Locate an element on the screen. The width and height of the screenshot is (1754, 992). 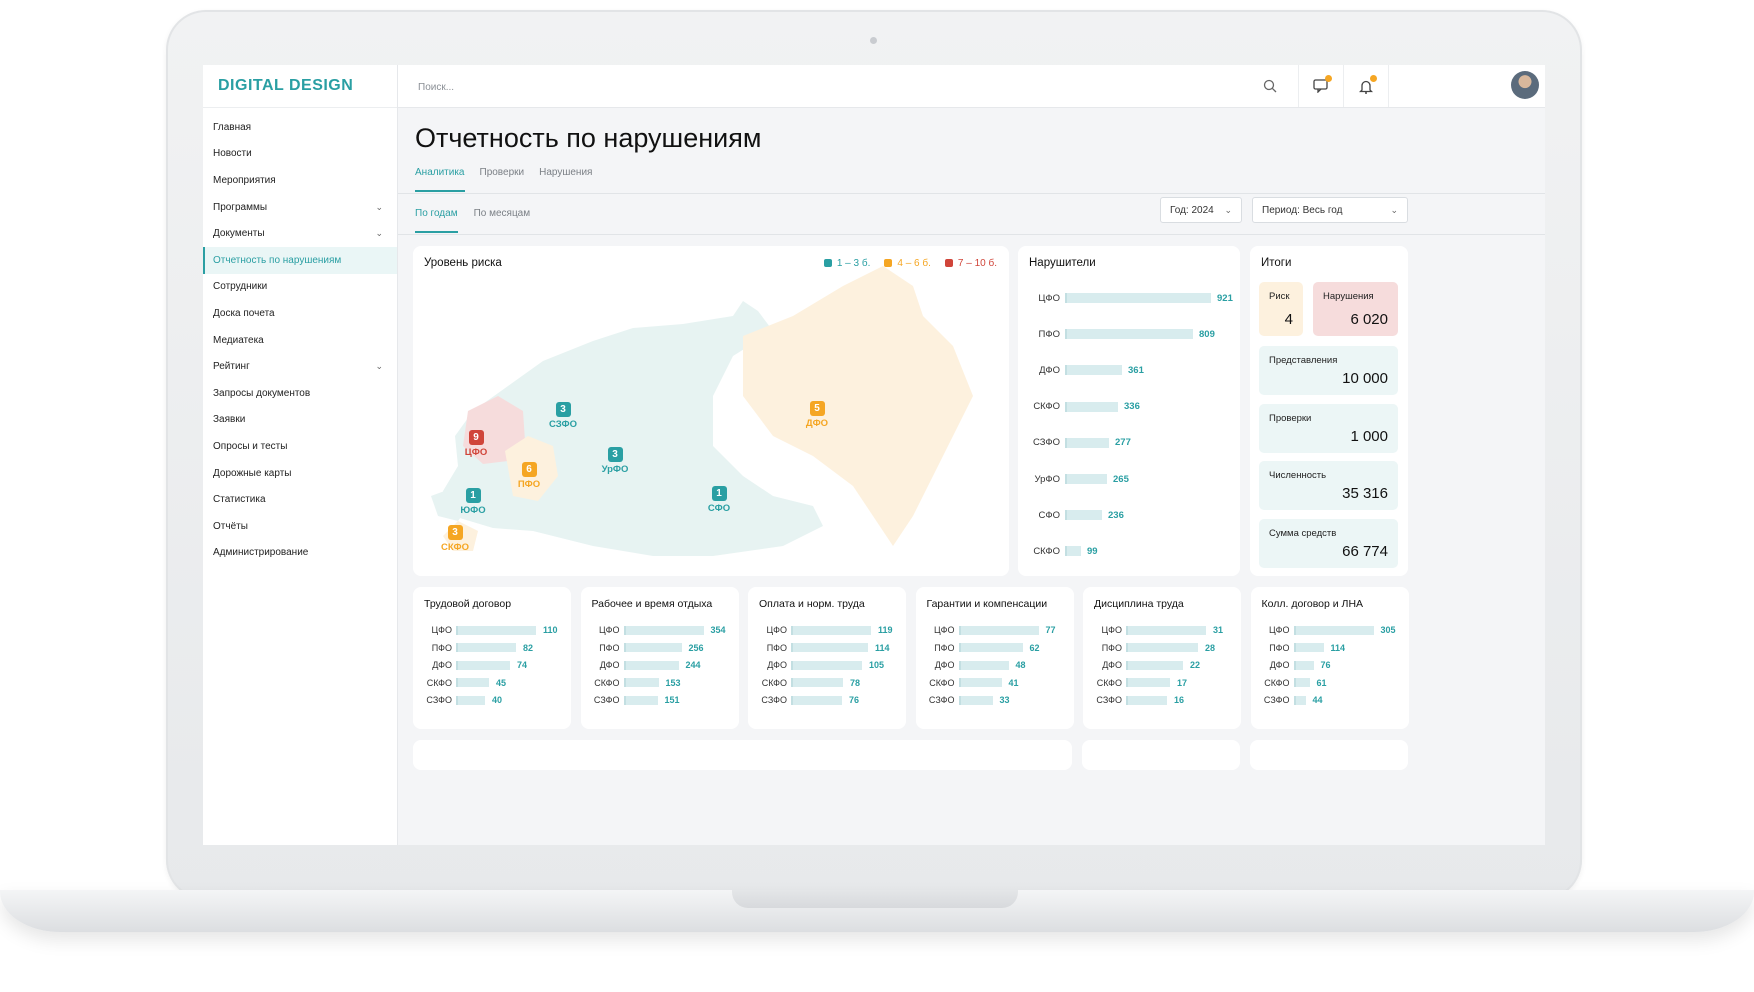
tab: Аналитика is located at coordinates (440, 179).